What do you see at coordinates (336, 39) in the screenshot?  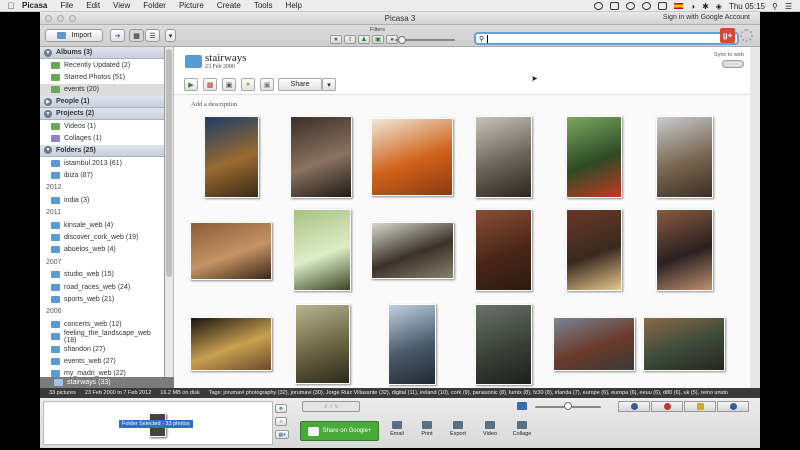 I see `starred-filter-button: ★` at bounding box center [336, 39].